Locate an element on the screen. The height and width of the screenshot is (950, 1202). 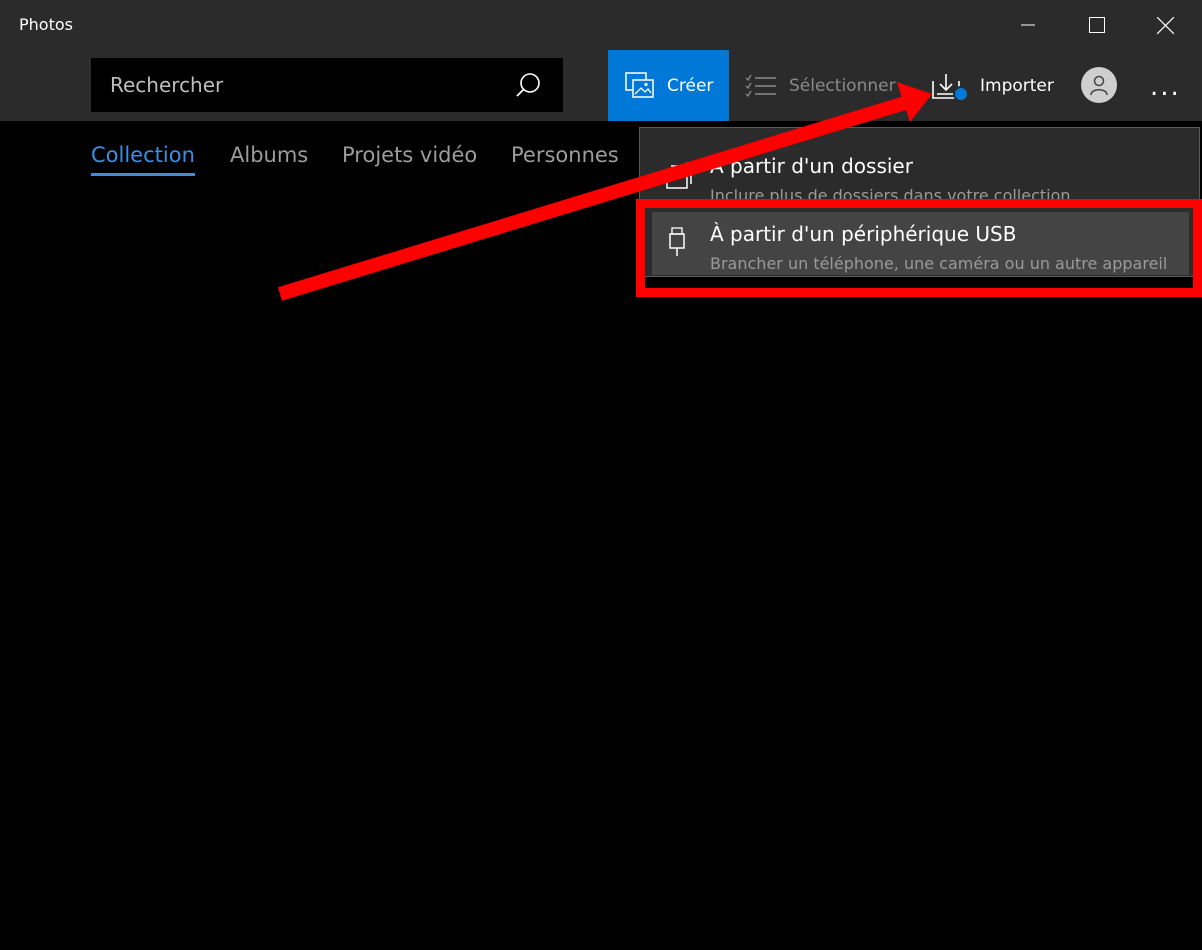
notification-dot is located at coordinates (961, 93).